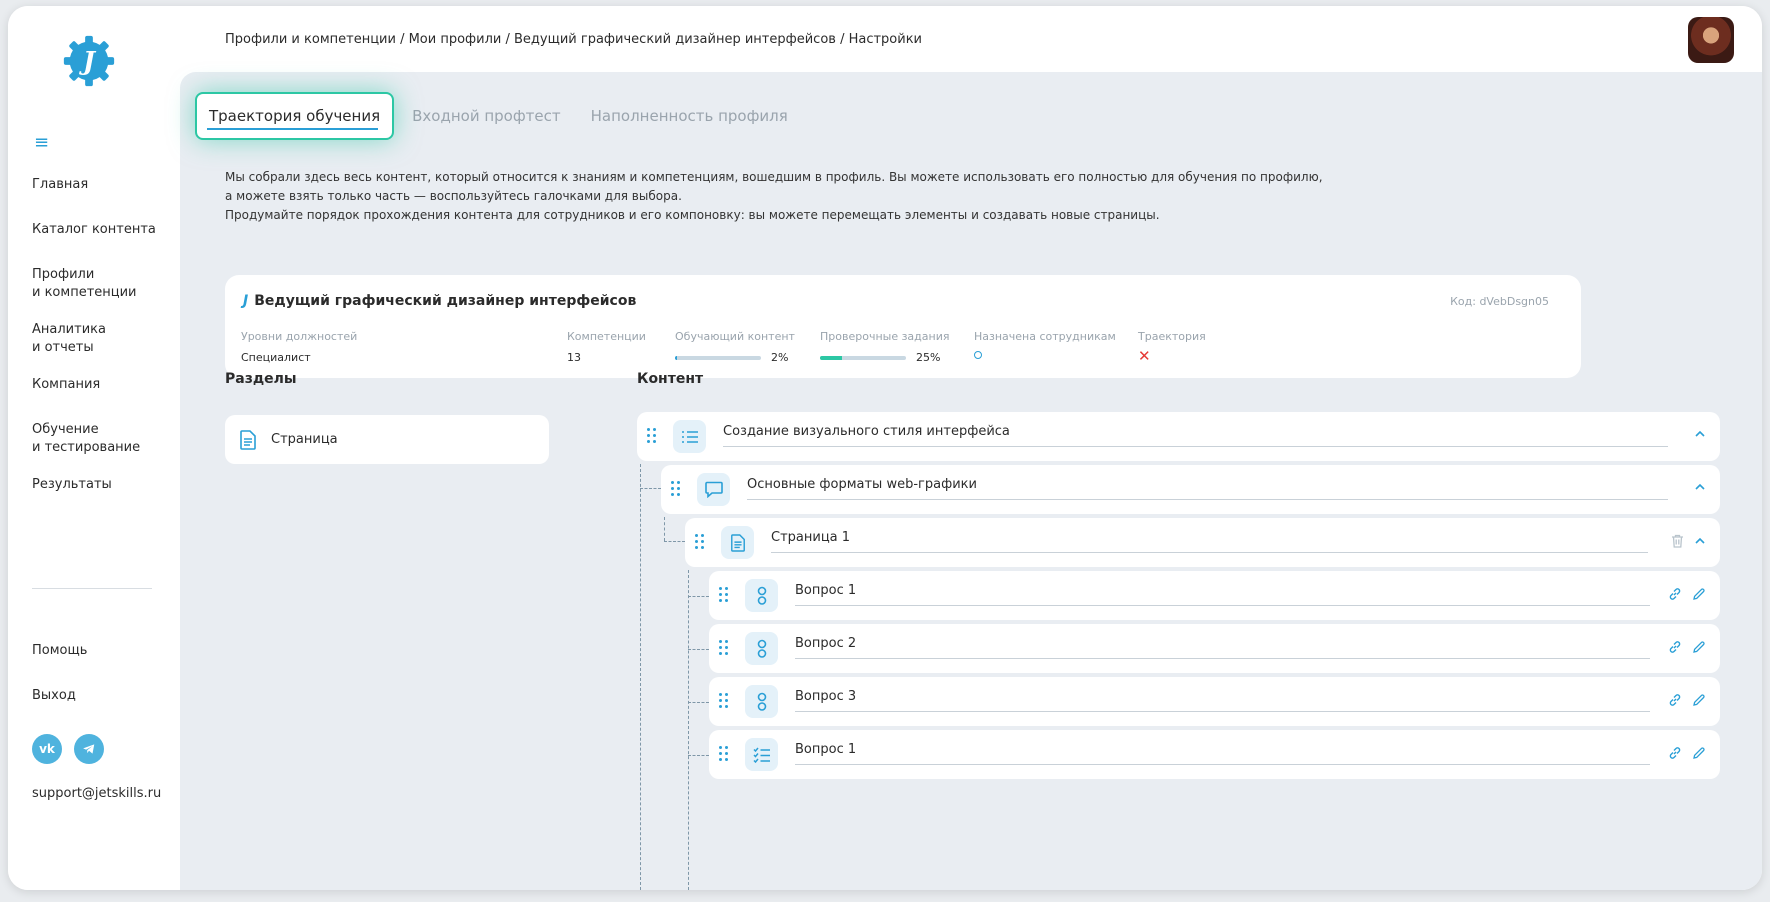 The width and height of the screenshot is (1770, 902). I want to click on logout-link: Выход, so click(54, 695).